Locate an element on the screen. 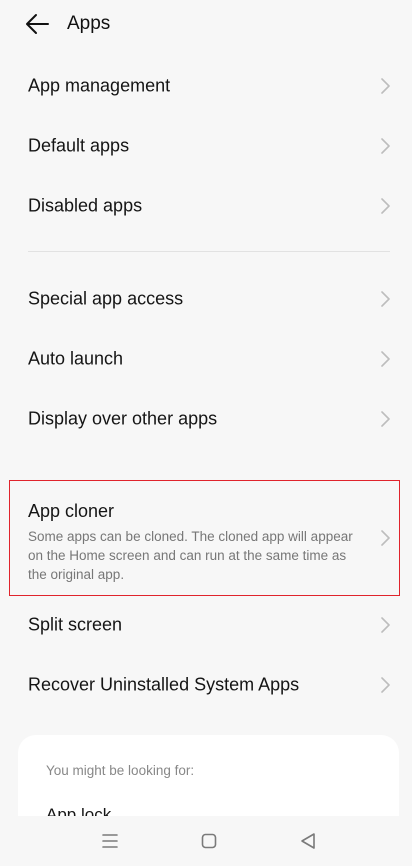 Image resolution: width=412 pixels, height=866 pixels. arrow-left-icon is located at coordinates (37, 24).